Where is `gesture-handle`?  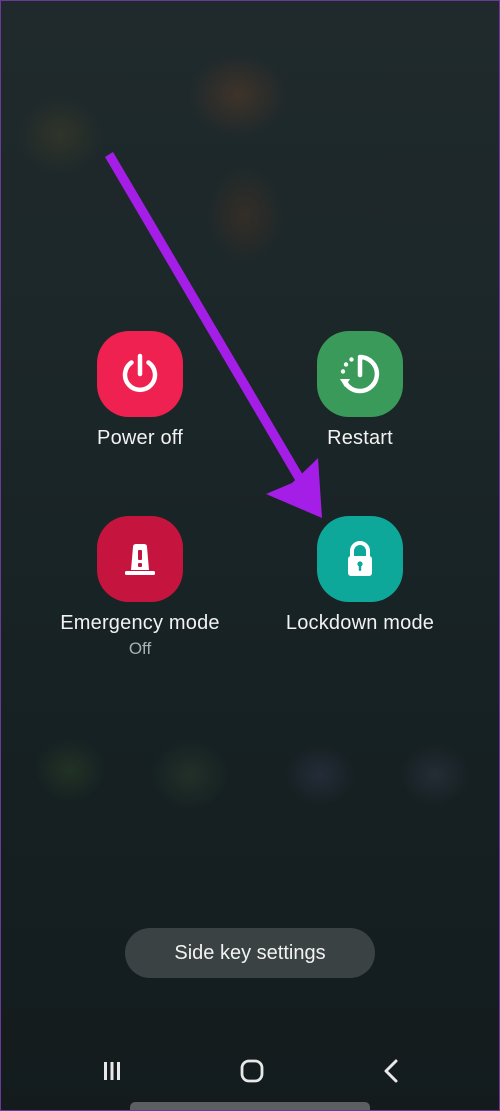 gesture-handle is located at coordinates (250, 1106).